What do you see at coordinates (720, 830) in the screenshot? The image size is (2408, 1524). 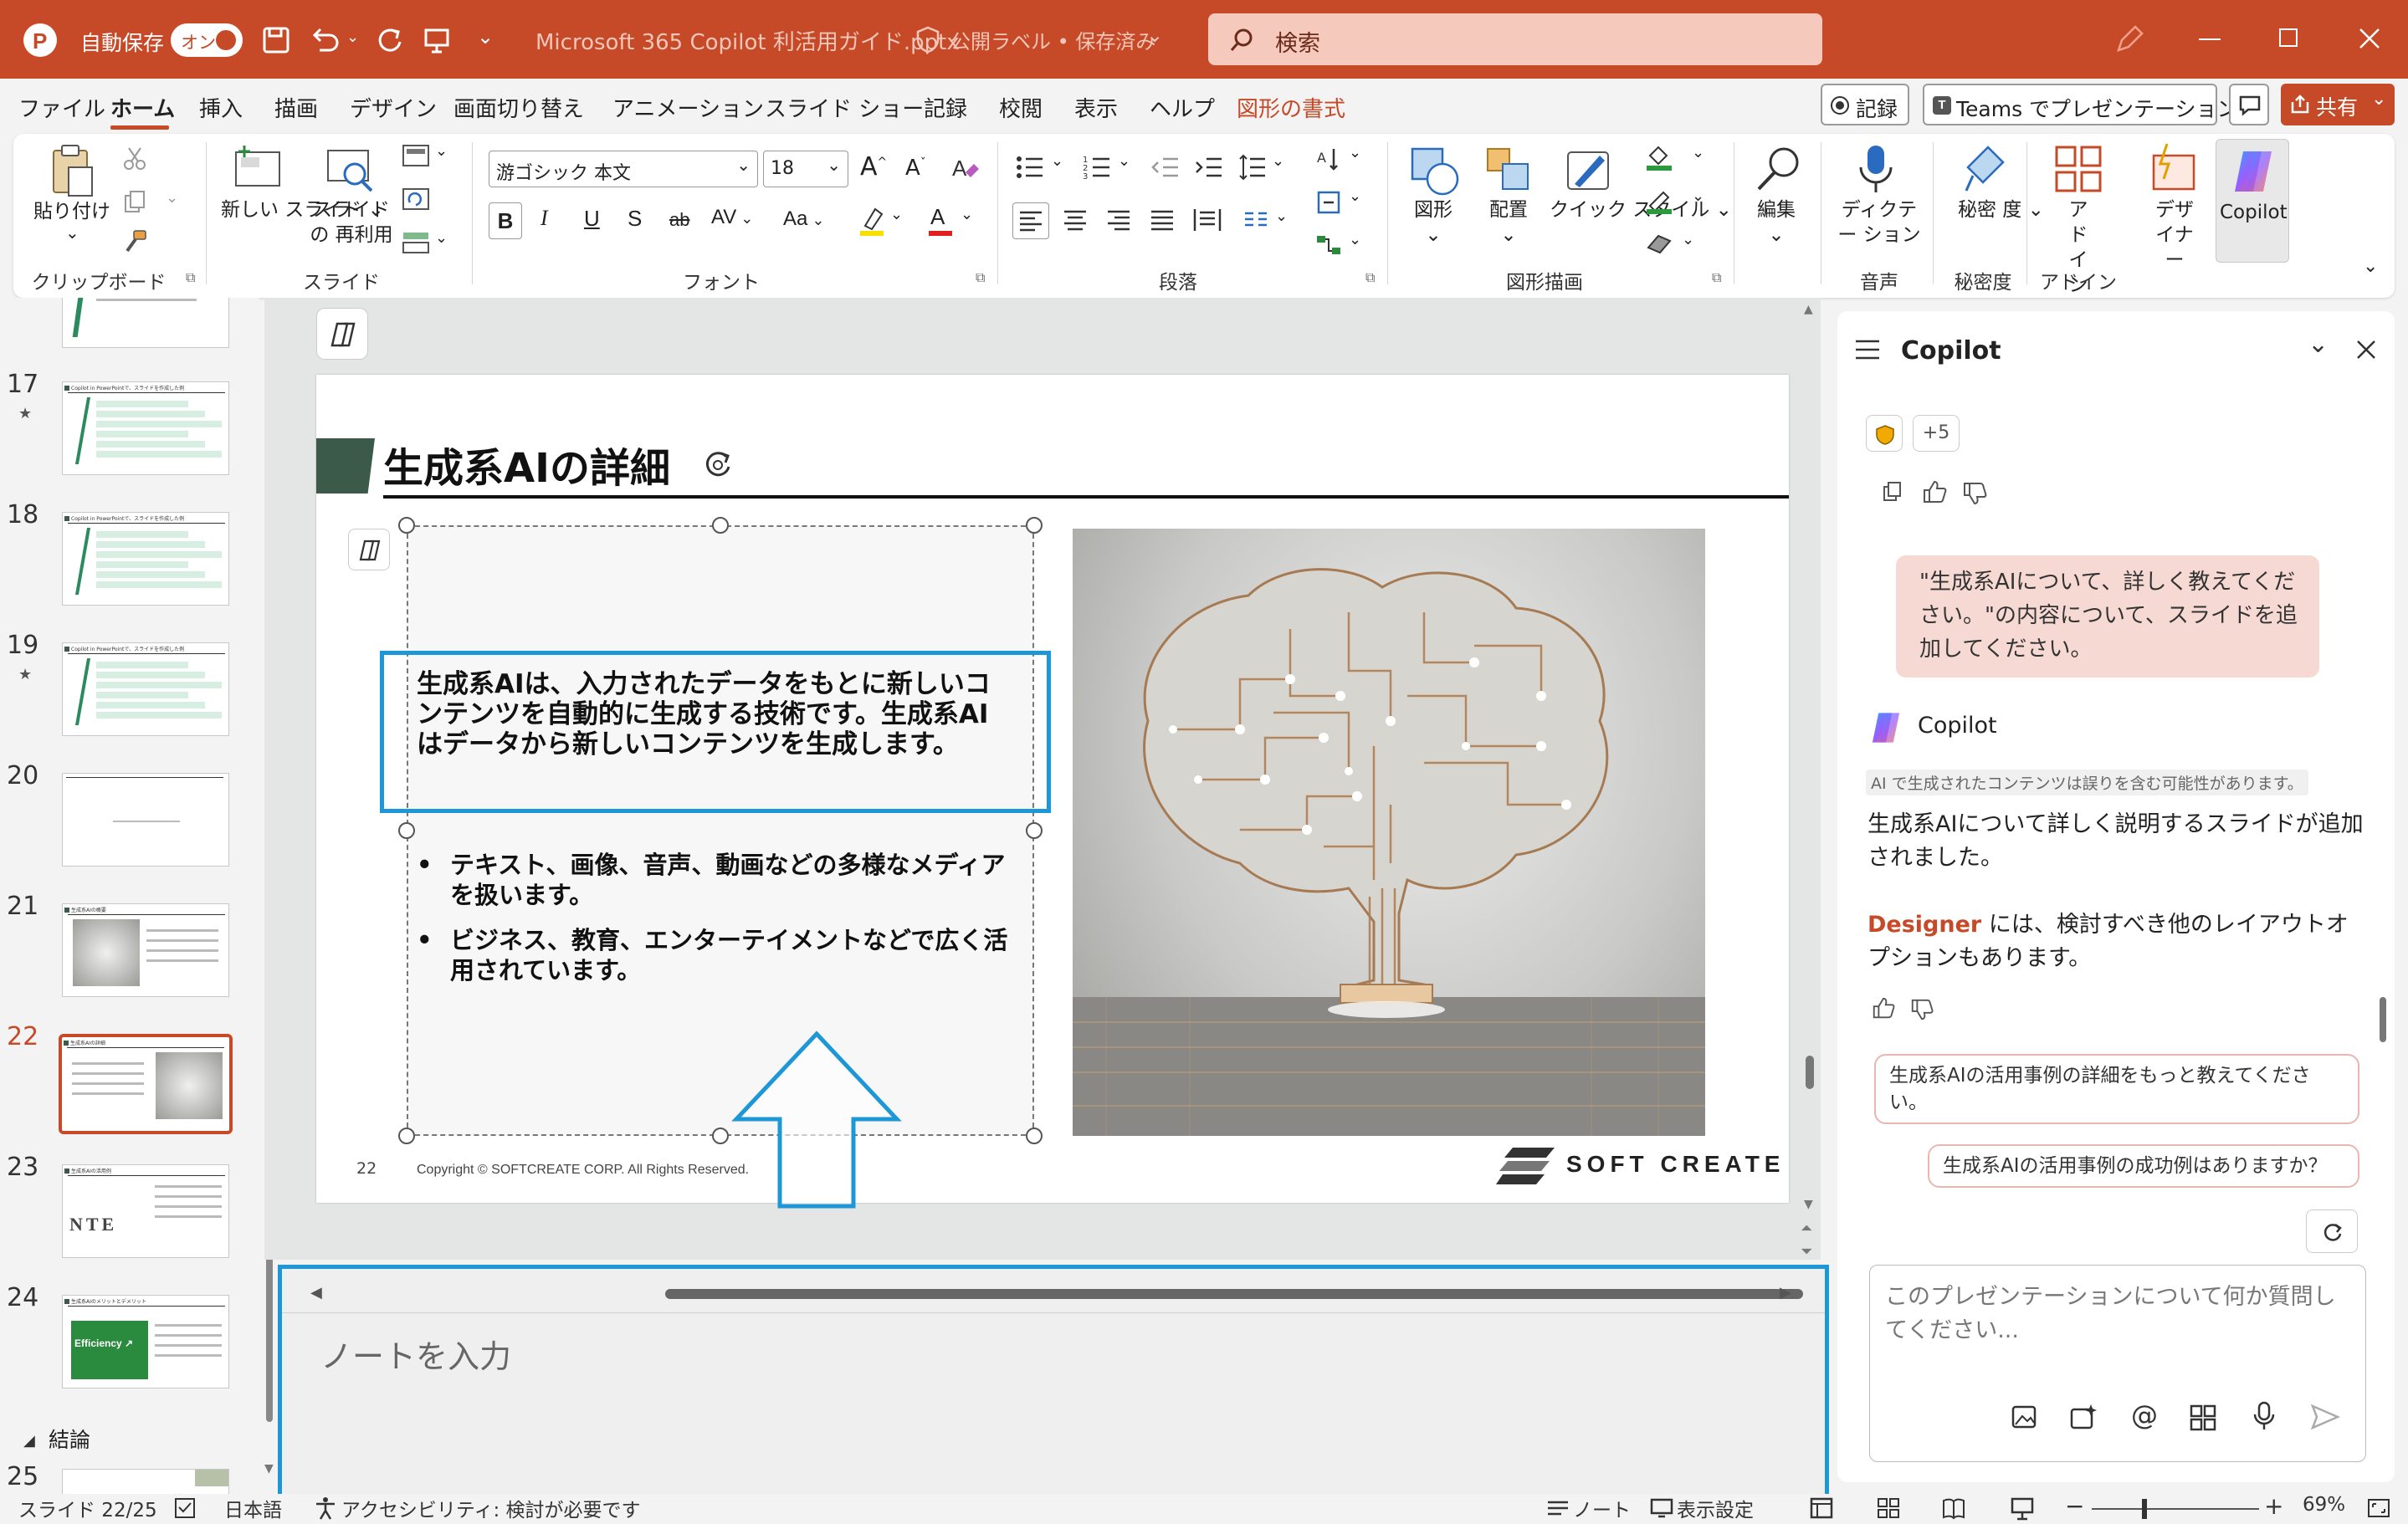 I see `text-placeholder-selected` at bounding box center [720, 830].